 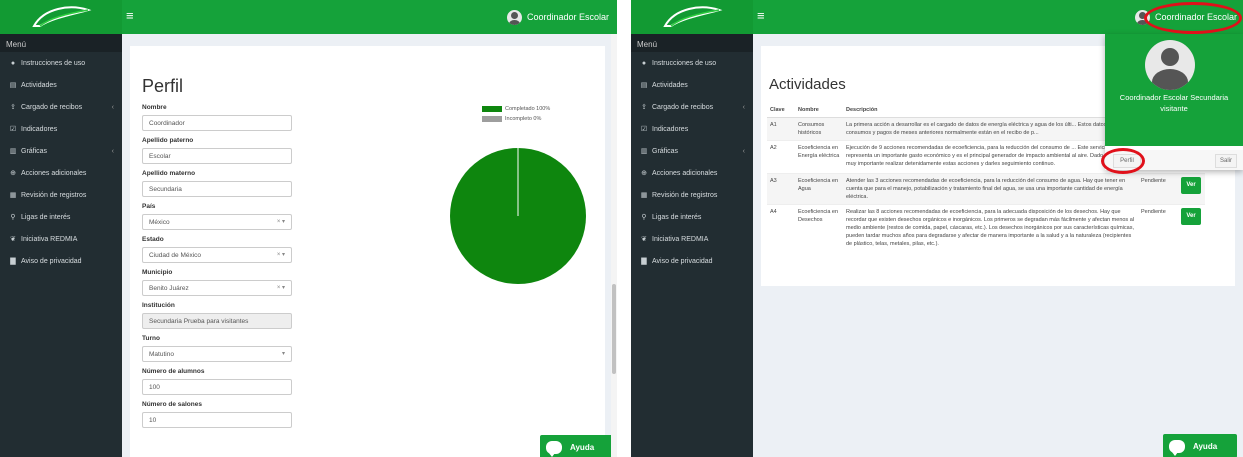 What do you see at coordinates (684, 63) in the screenshot?
I see `sidebar-item-label: Instrucciones de uso` at bounding box center [684, 63].